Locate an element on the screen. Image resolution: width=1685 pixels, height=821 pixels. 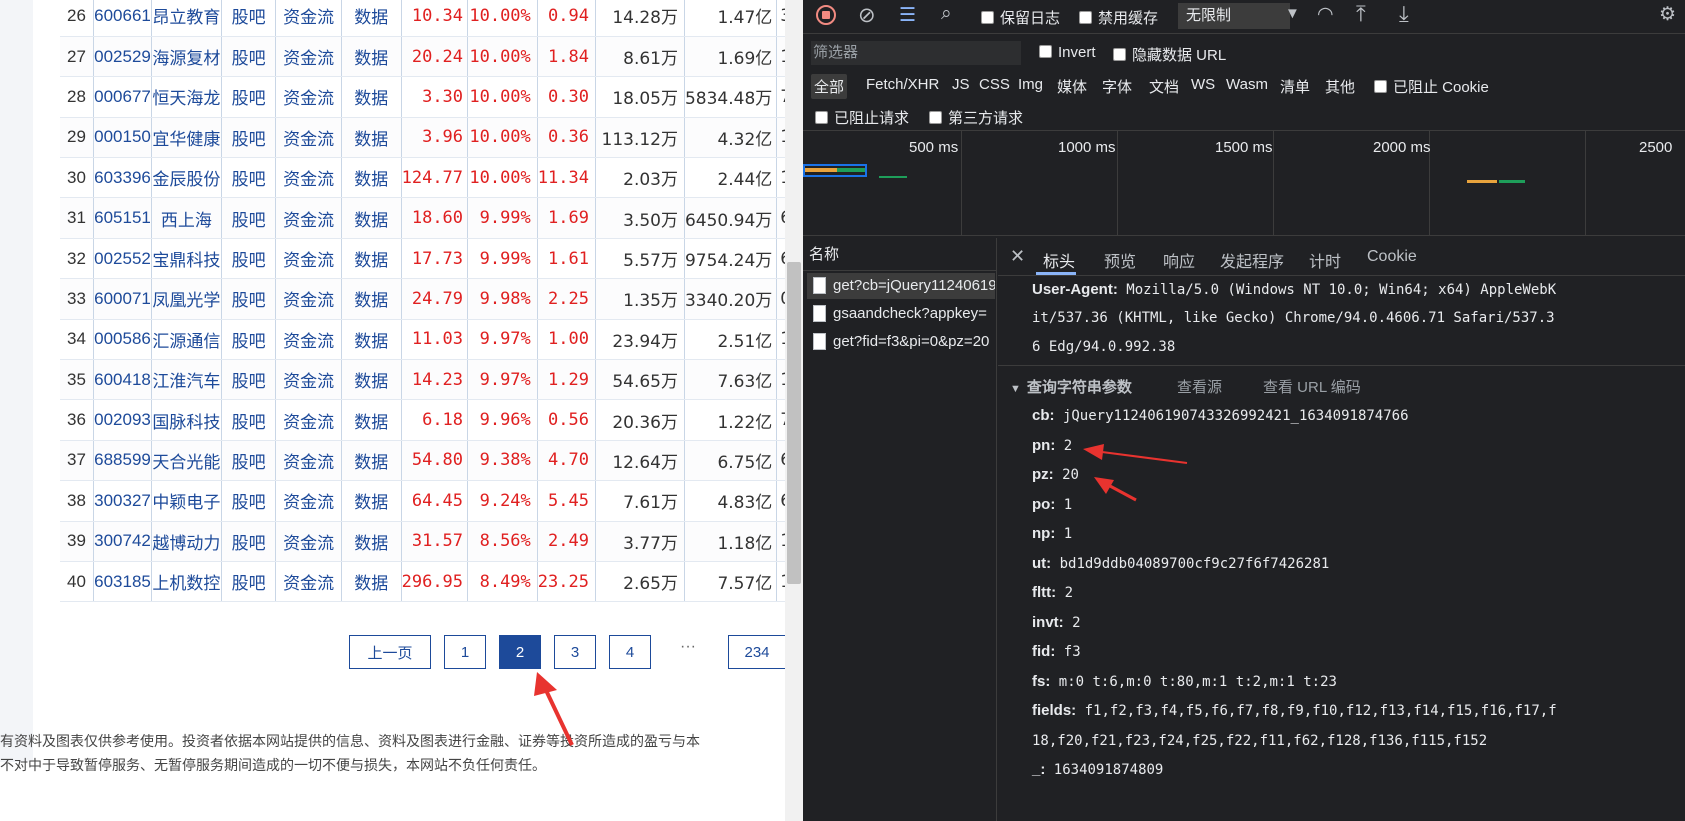
stock-name-link: 昂立教育 is located at coordinates (186, 18).